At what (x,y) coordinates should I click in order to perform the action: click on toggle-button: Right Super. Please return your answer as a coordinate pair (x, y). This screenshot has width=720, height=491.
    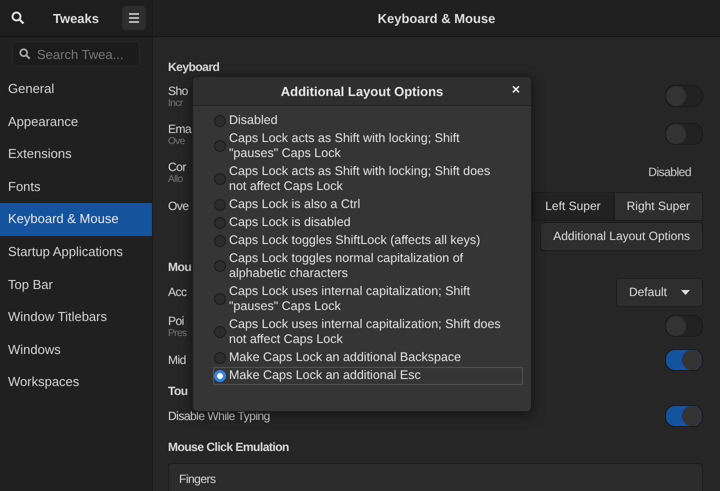
    Looking at the image, I should click on (658, 206).